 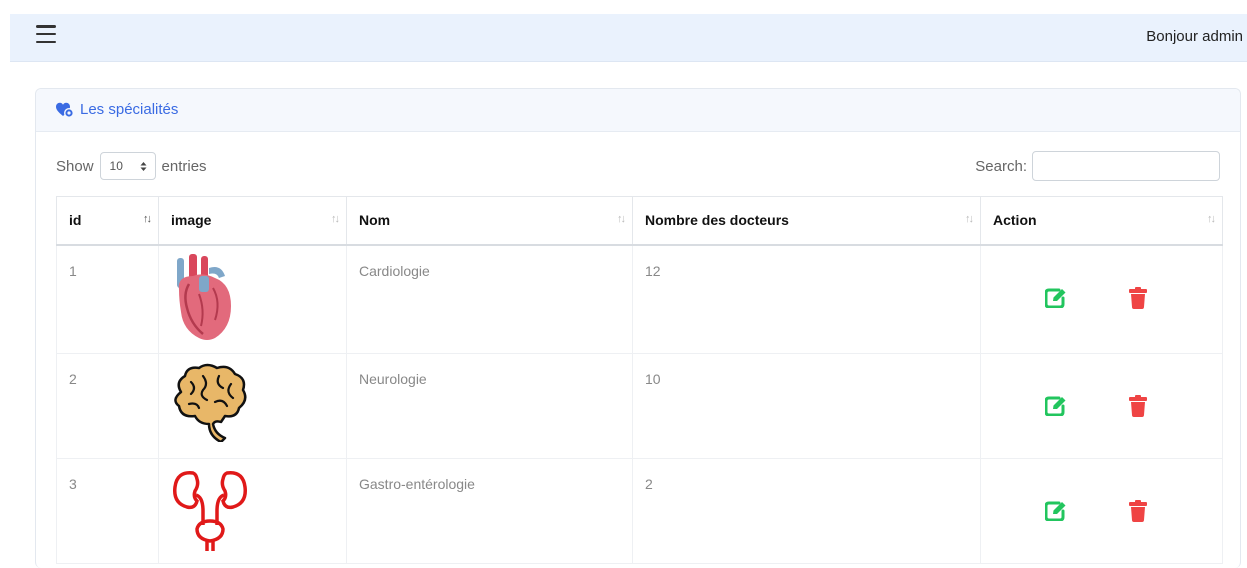 What do you see at coordinates (489, 406) in the screenshot?
I see `cell-nom: Neurologie` at bounding box center [489, 406].